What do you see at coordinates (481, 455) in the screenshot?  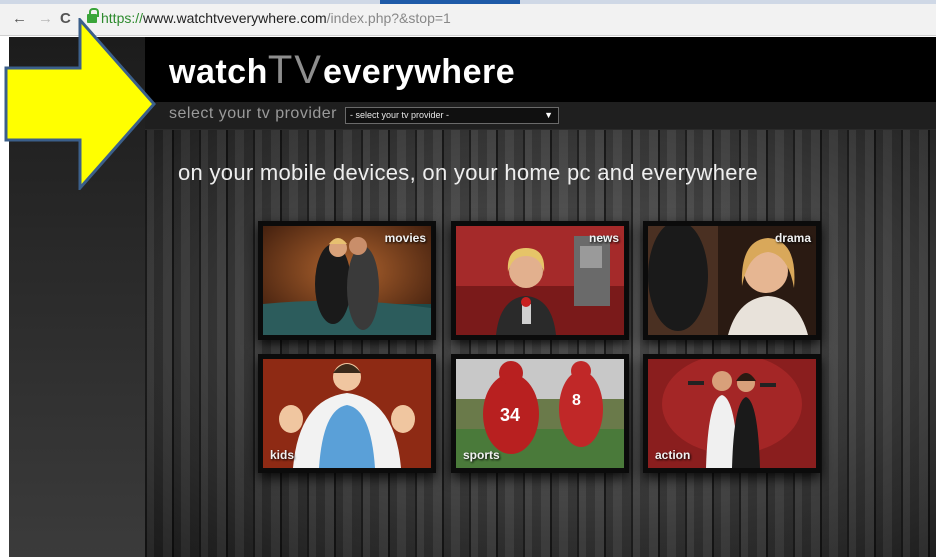 I see `tile-label: sports` at bounding box center [481, 455].